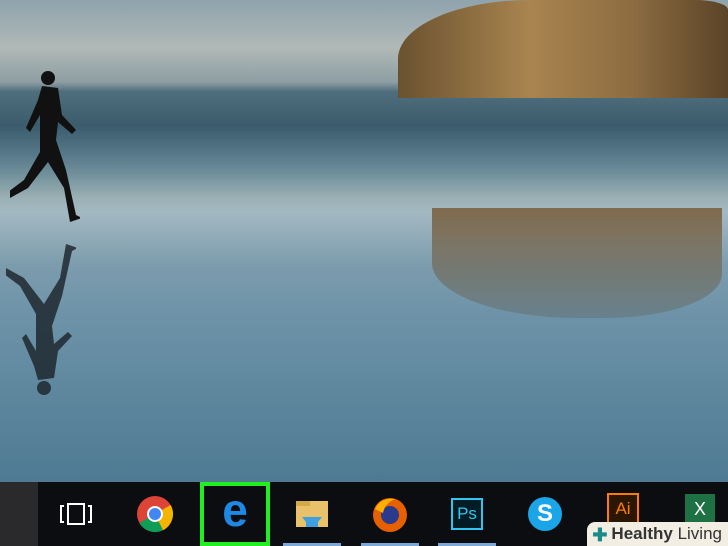 This screenshot has width=728, height=546. Describe the element at coordinates (45, 146) in the screenshot. I see `runner-silhouette` at that location.